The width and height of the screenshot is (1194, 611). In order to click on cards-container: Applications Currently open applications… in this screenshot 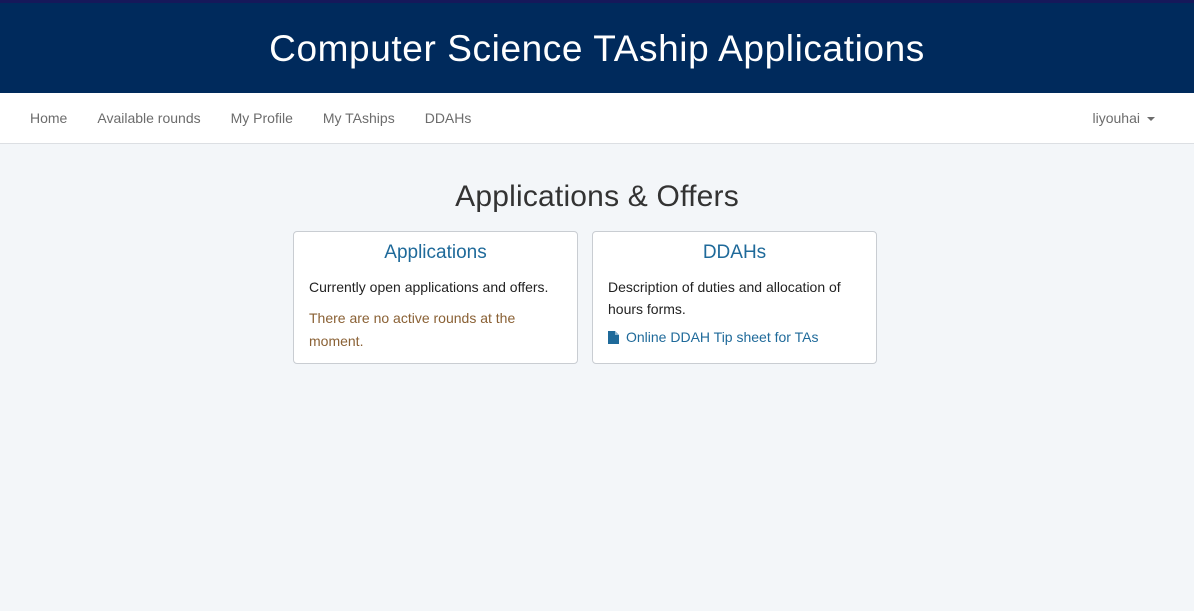, I will do `click(585, 297)`.